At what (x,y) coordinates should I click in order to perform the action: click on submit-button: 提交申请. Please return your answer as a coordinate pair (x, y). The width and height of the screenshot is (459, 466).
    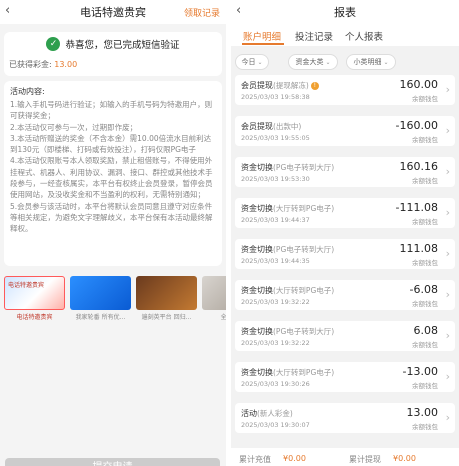
    Looking at the image, I should click on (112, 462).